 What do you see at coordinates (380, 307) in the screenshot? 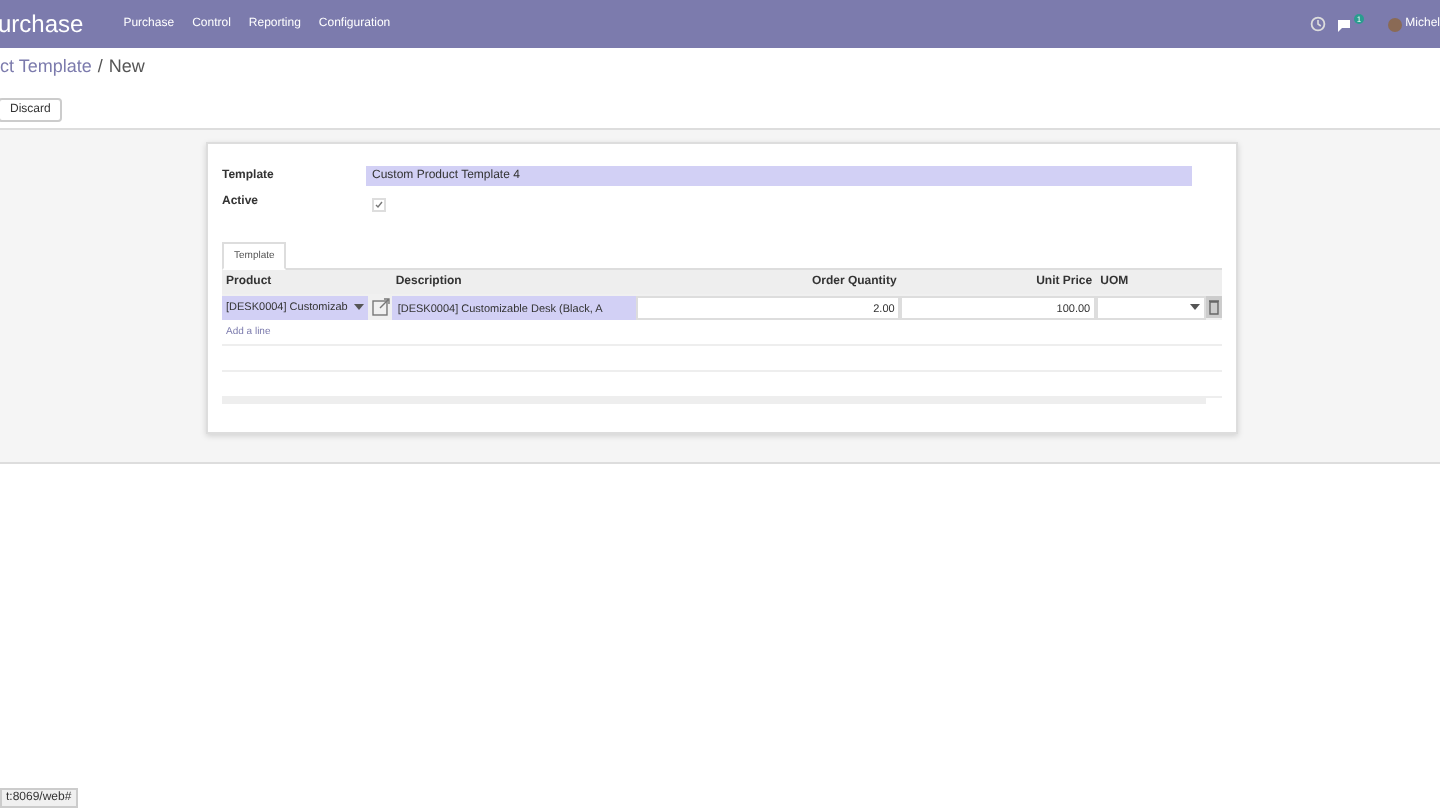
I see `external-link-icon` at bounding box center [380, 307].